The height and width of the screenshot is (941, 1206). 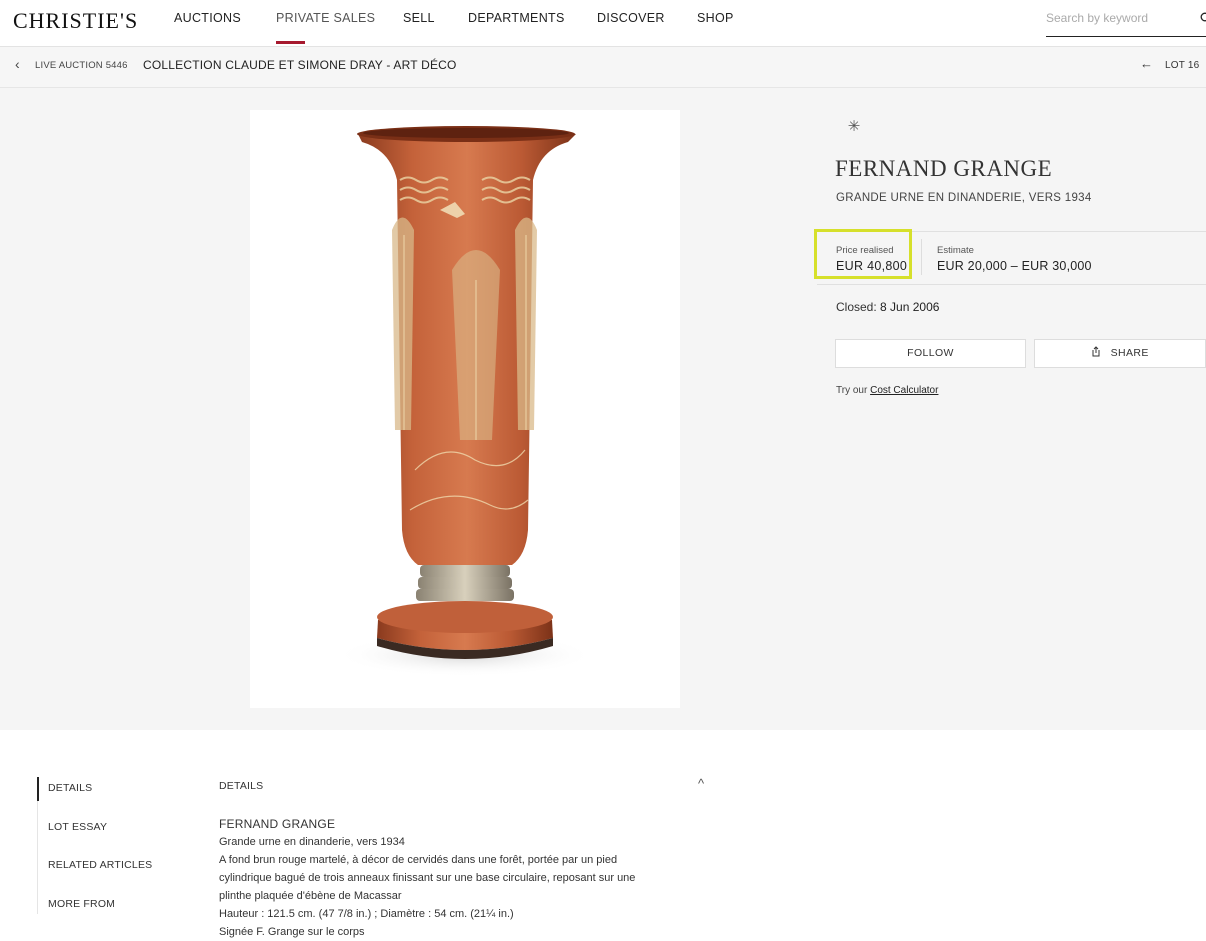 I want to click on closed-date: Closed: 8 Jun 2006, so click(x=887, y=307).